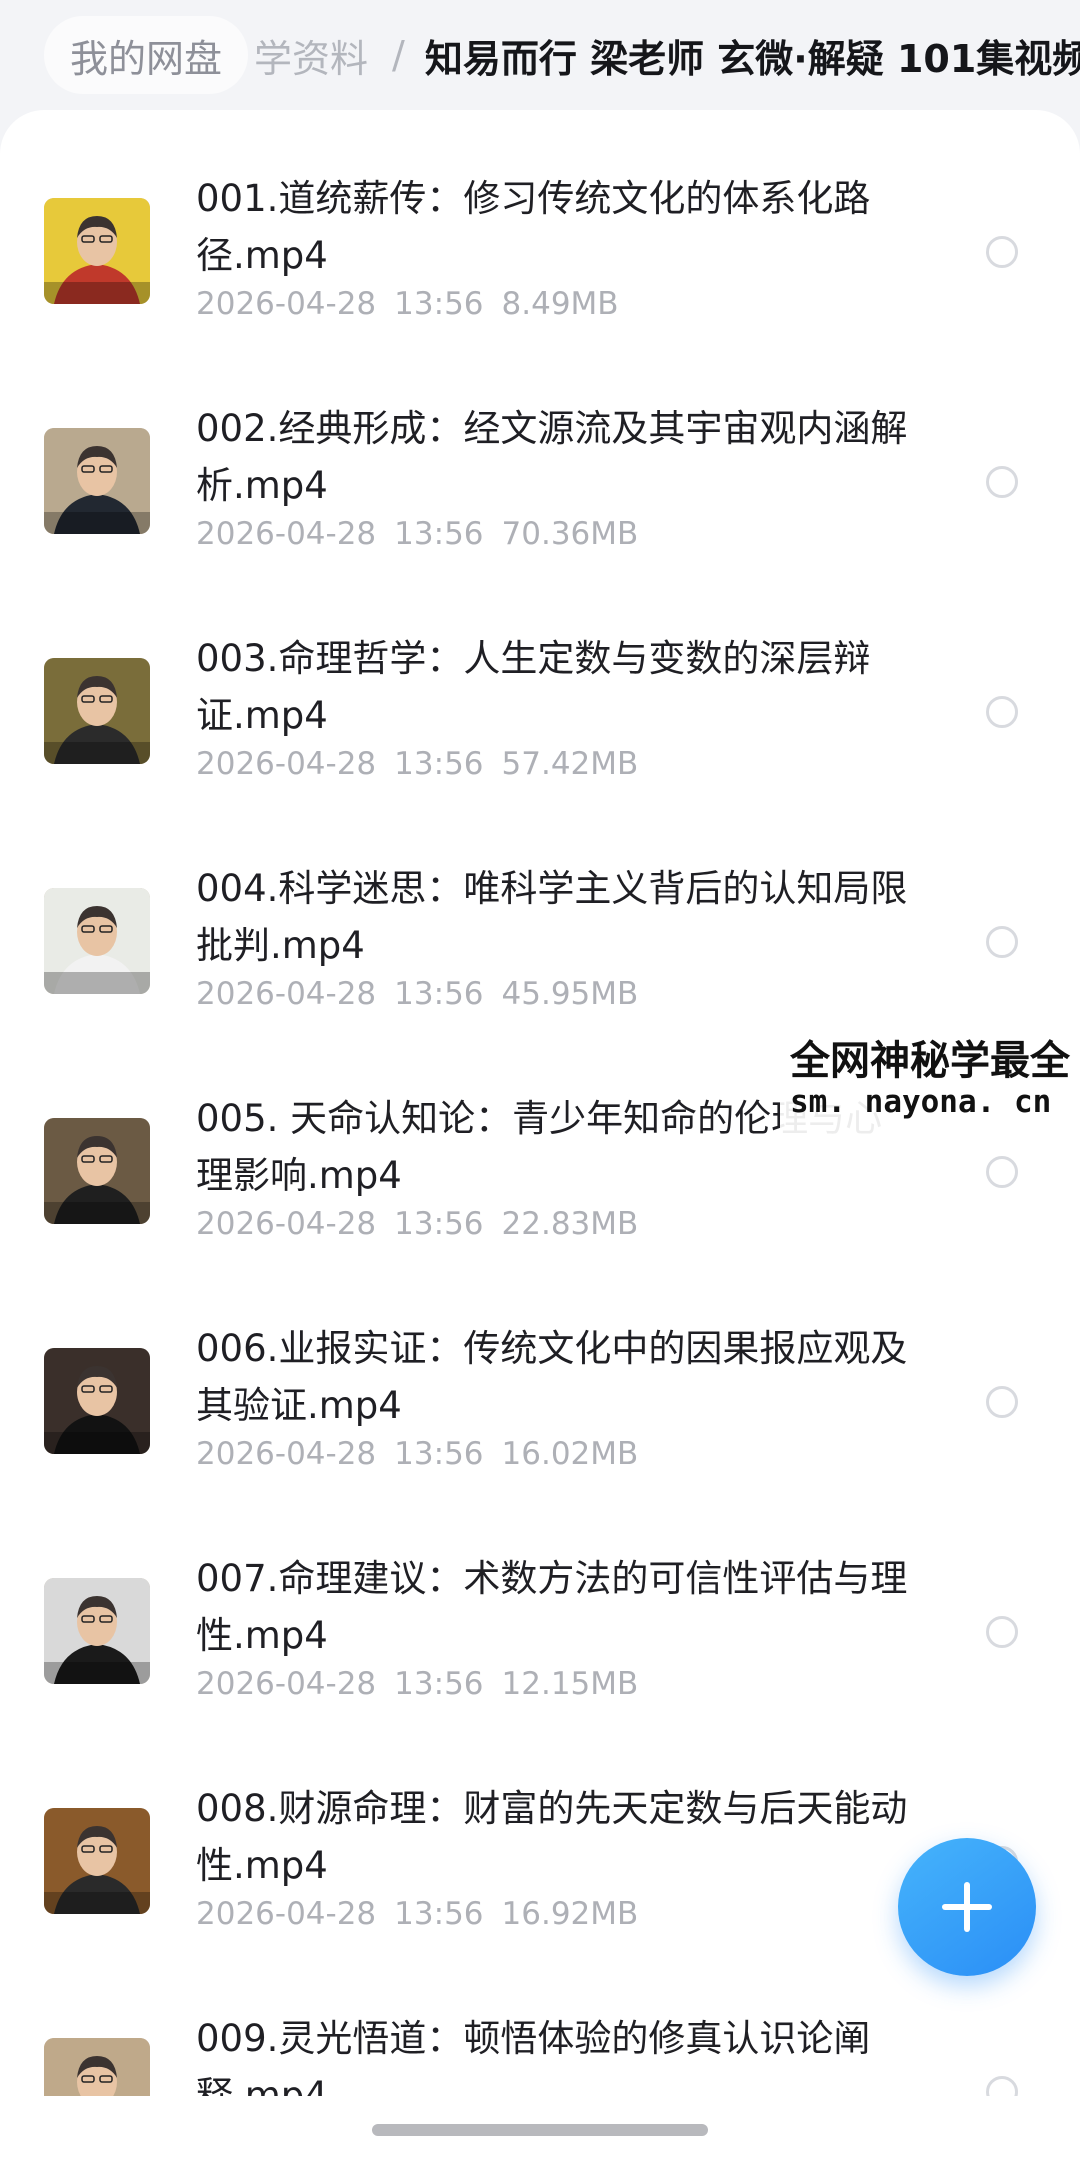 The image size is (1080, 2166). I want to click on file-meta: 2026-04-28 13:56 16.02MB, so click(417, 1454).